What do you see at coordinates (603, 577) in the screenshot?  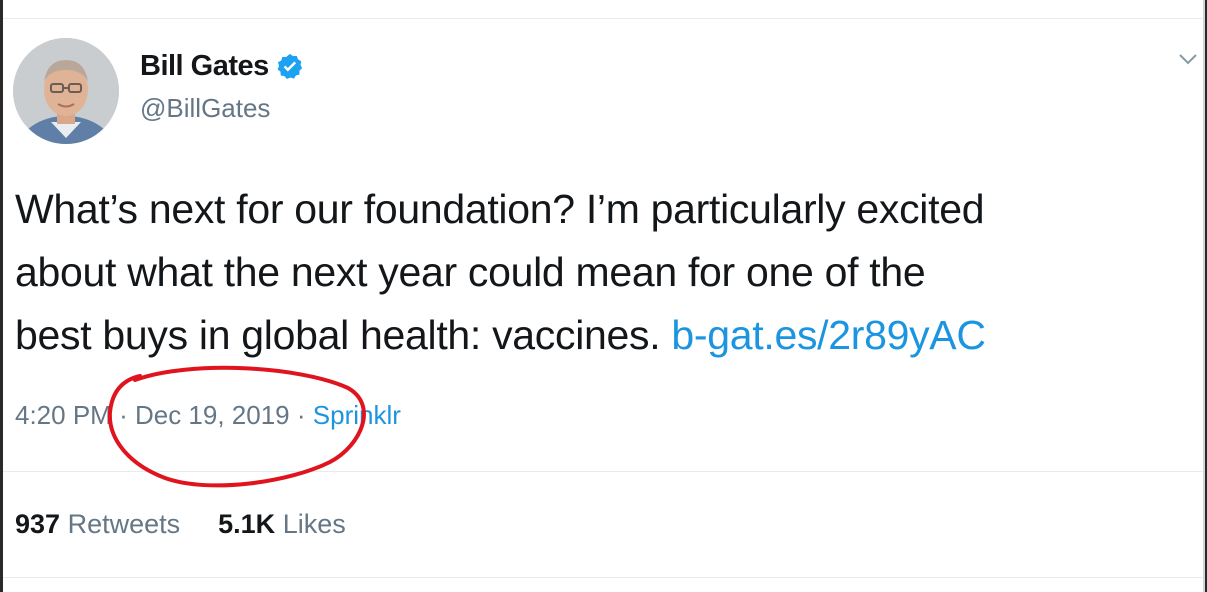 I see `bottom-divider` at bounding box center [603, 577].